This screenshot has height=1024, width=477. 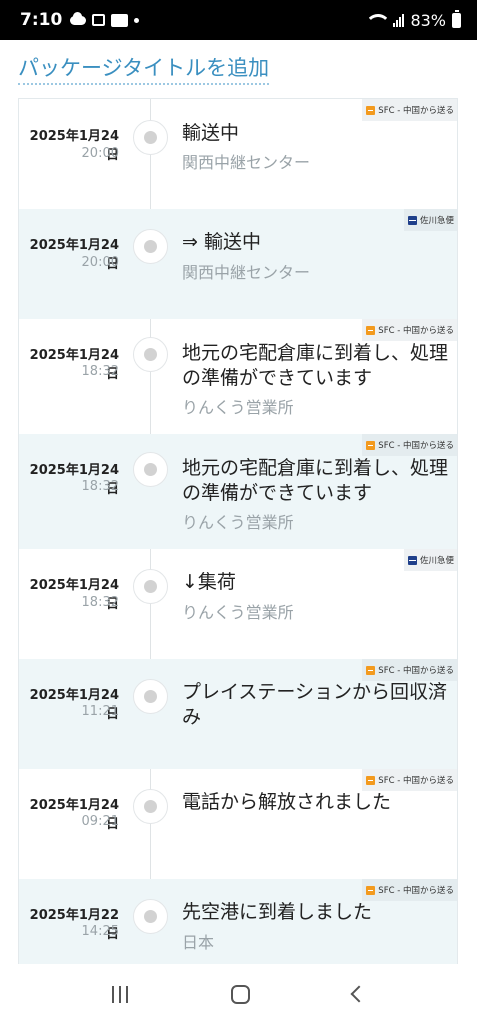 What do you see at coordinates (399, 20) in the screenshot?
I see `signal-icon` at bounding box center [399, 20].